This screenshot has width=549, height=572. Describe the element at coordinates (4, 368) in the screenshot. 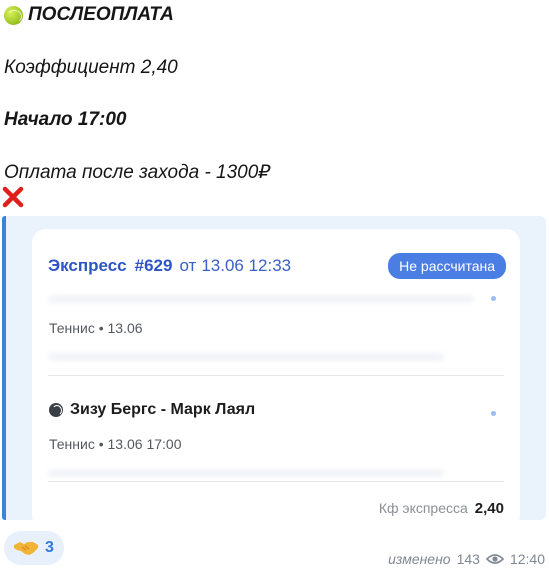

I see `quote-accent-bar` at that location.